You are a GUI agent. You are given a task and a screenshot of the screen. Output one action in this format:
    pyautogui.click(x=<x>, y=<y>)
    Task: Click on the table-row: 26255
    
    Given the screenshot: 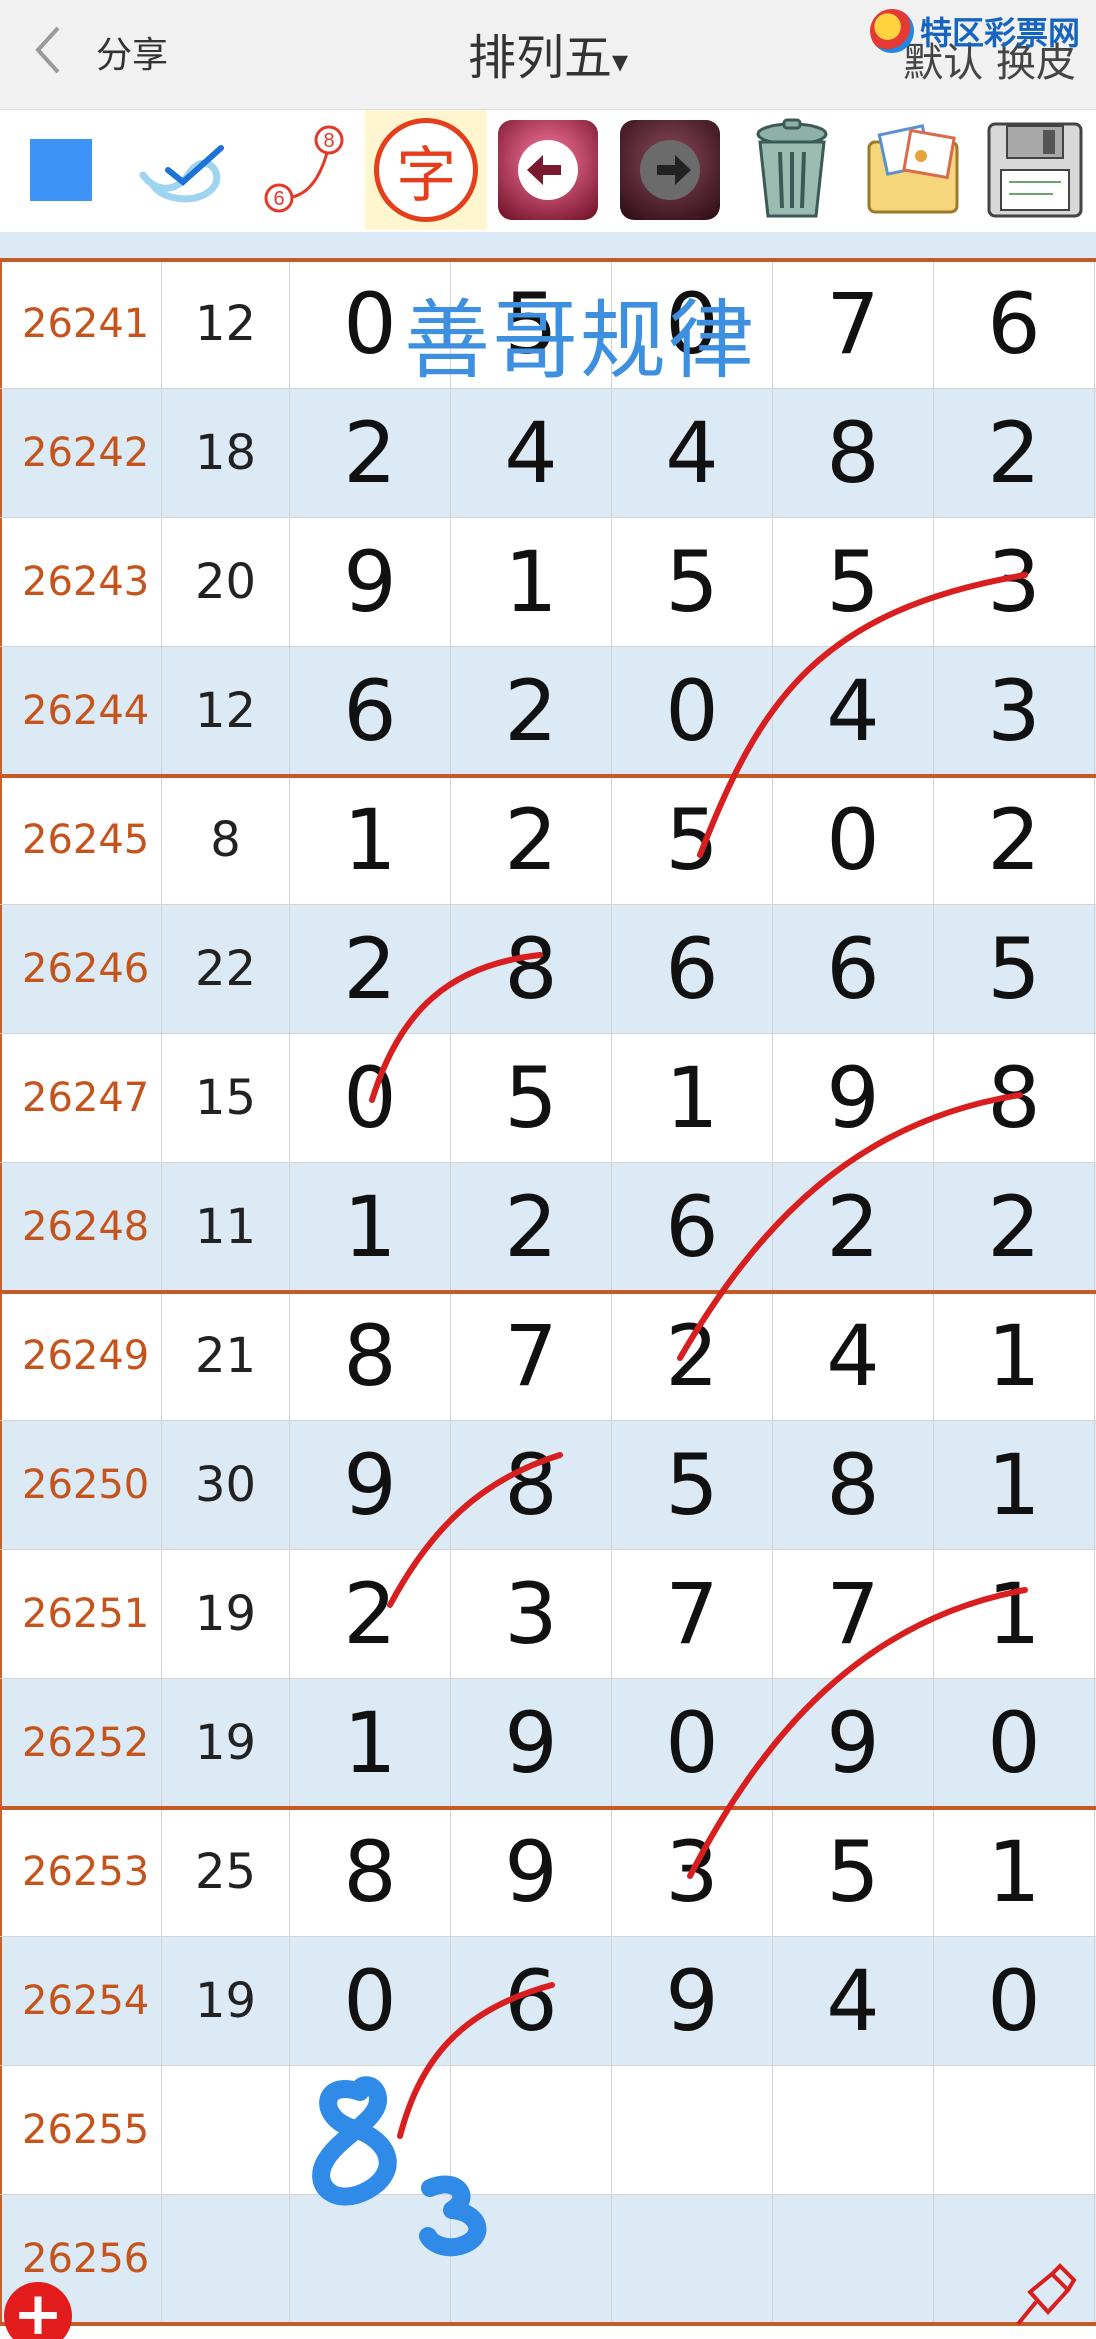 What is the action you would take?
    pyautogui.click(x=548, y=2130)
    